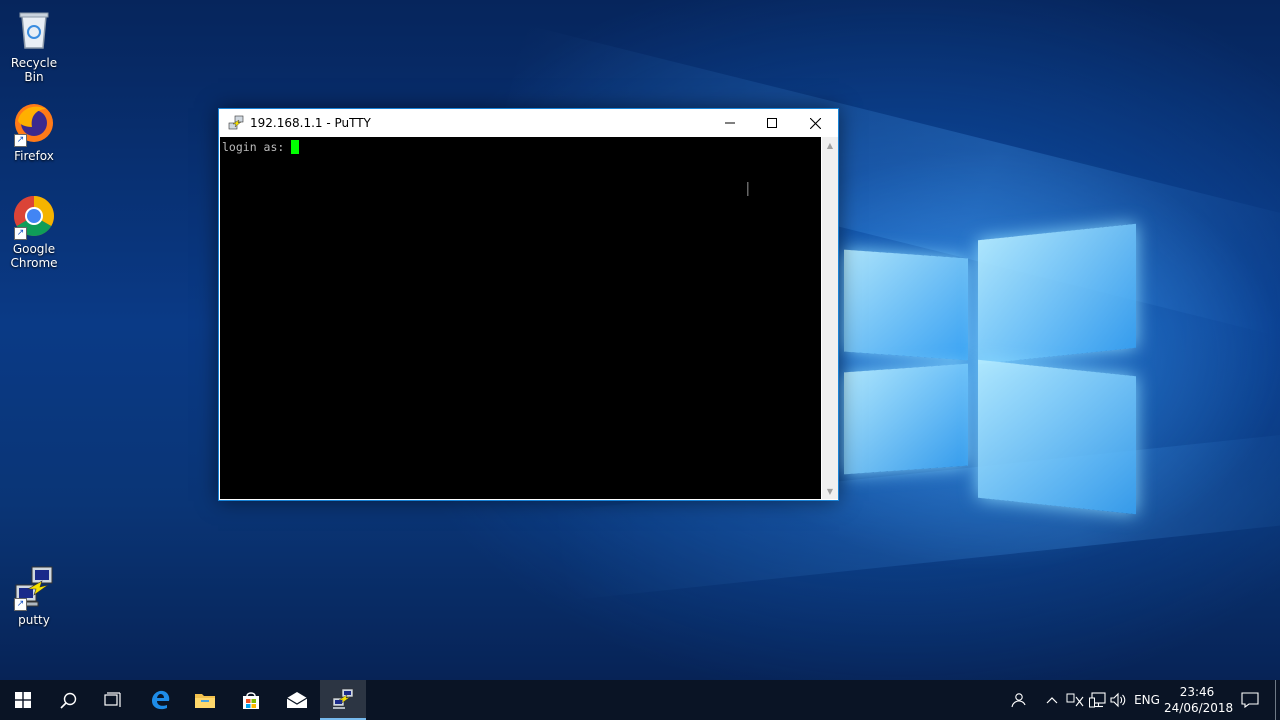 Image resolution: width=1280 pixels, height=720 pixels. Describe the element at coordinates (34, 124) in the screenshot. I see `firefox-icon: ↗` at that location.